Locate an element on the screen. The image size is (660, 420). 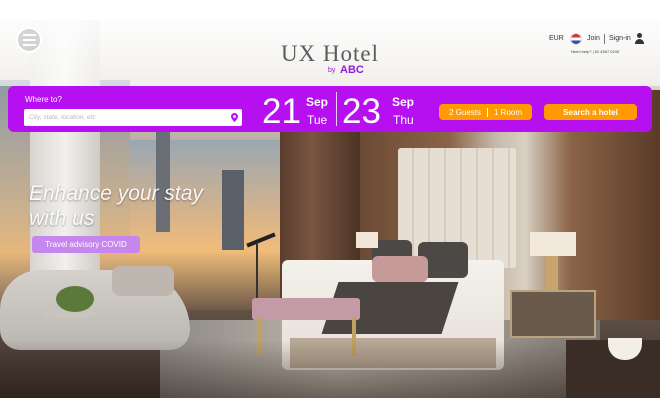
hero-headline: Enhance your stay with us is located at coordinates (144, 206).